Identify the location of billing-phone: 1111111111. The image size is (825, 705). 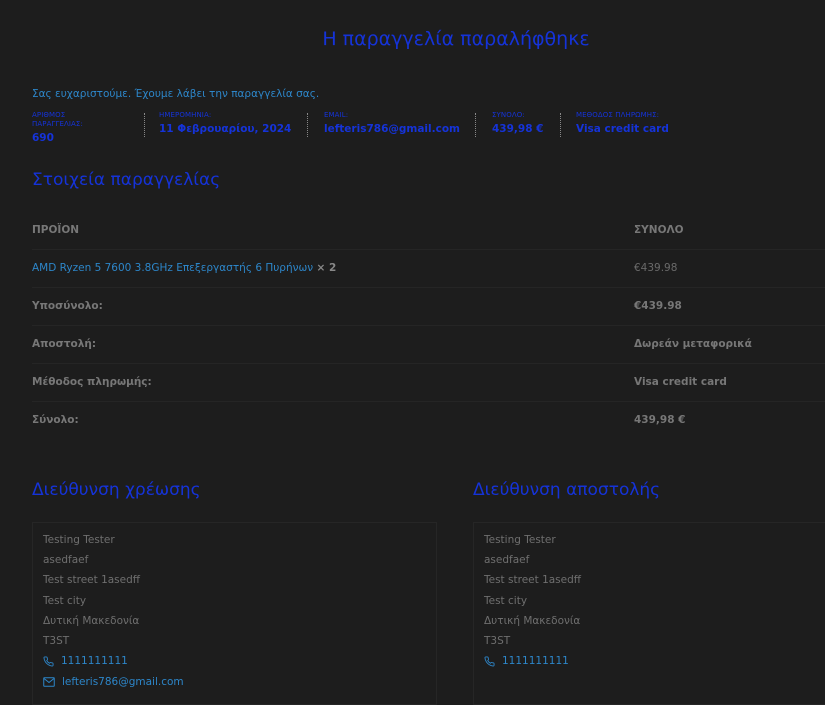
(113, 661).